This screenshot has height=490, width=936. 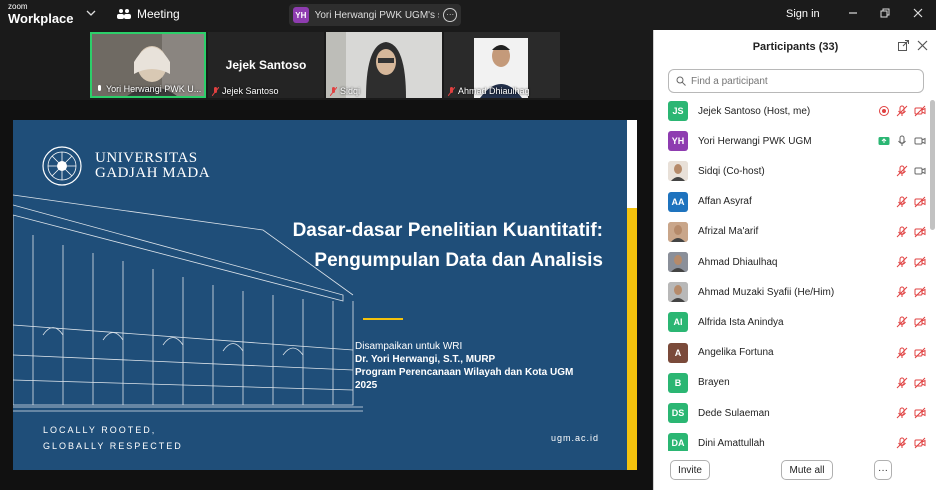 What do you see at coordinates (903, 45) in the screenshot?
I see `pop-out-icon` at bounding box center [903, 45].